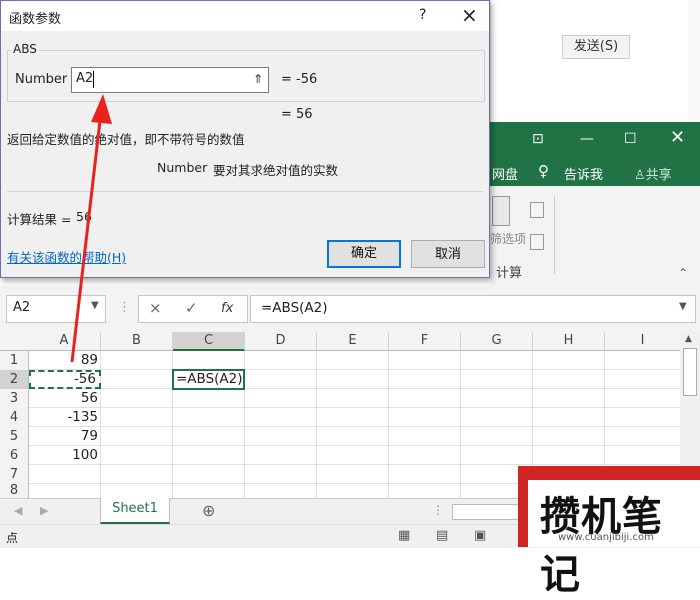 The width and height of the screenshot is (700, 600). I want to click on arrow-head, so click(101, 109).